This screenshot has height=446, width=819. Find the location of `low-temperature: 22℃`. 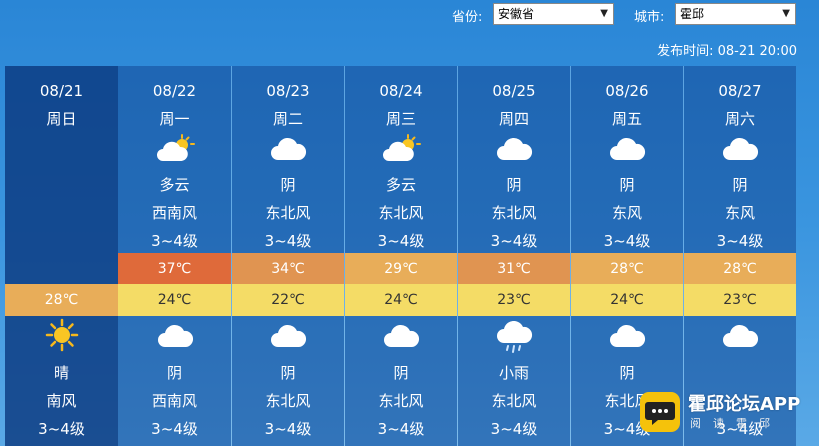

low-temperature: 22℃ is located at coordinates (288, 300).